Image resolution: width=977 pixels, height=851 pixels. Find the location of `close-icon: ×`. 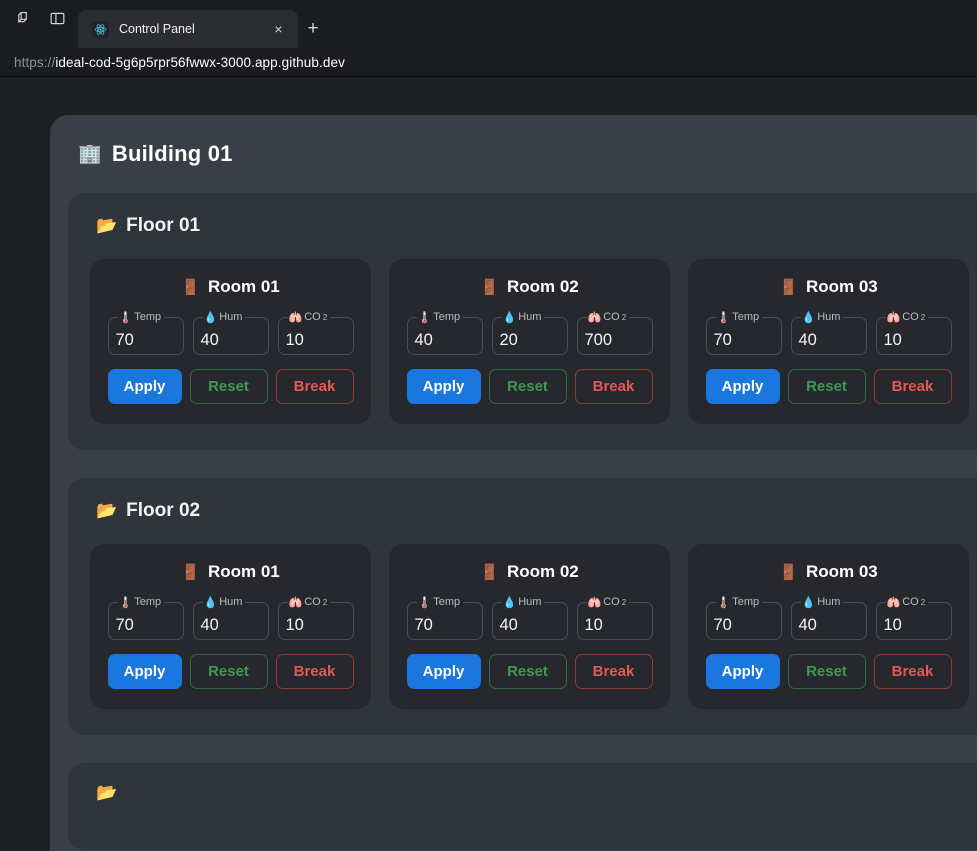

close-icon: × is located at coordinates (278, 29).